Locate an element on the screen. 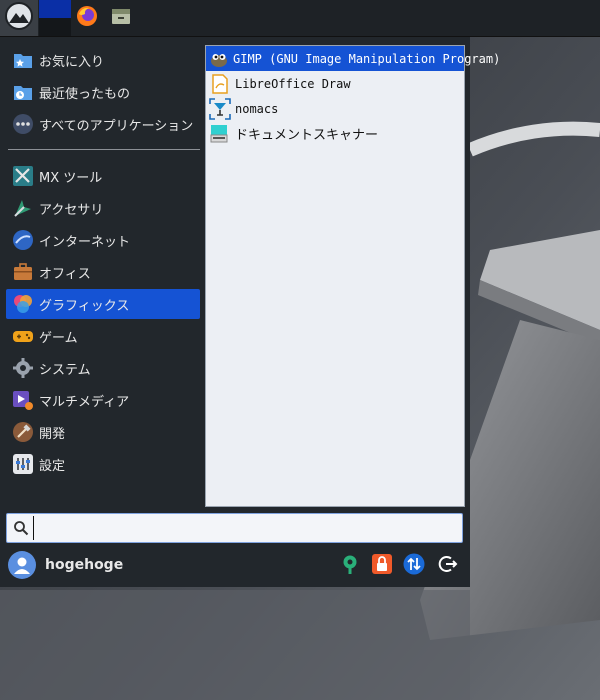  logout-button is located at coordinates (447, 566).